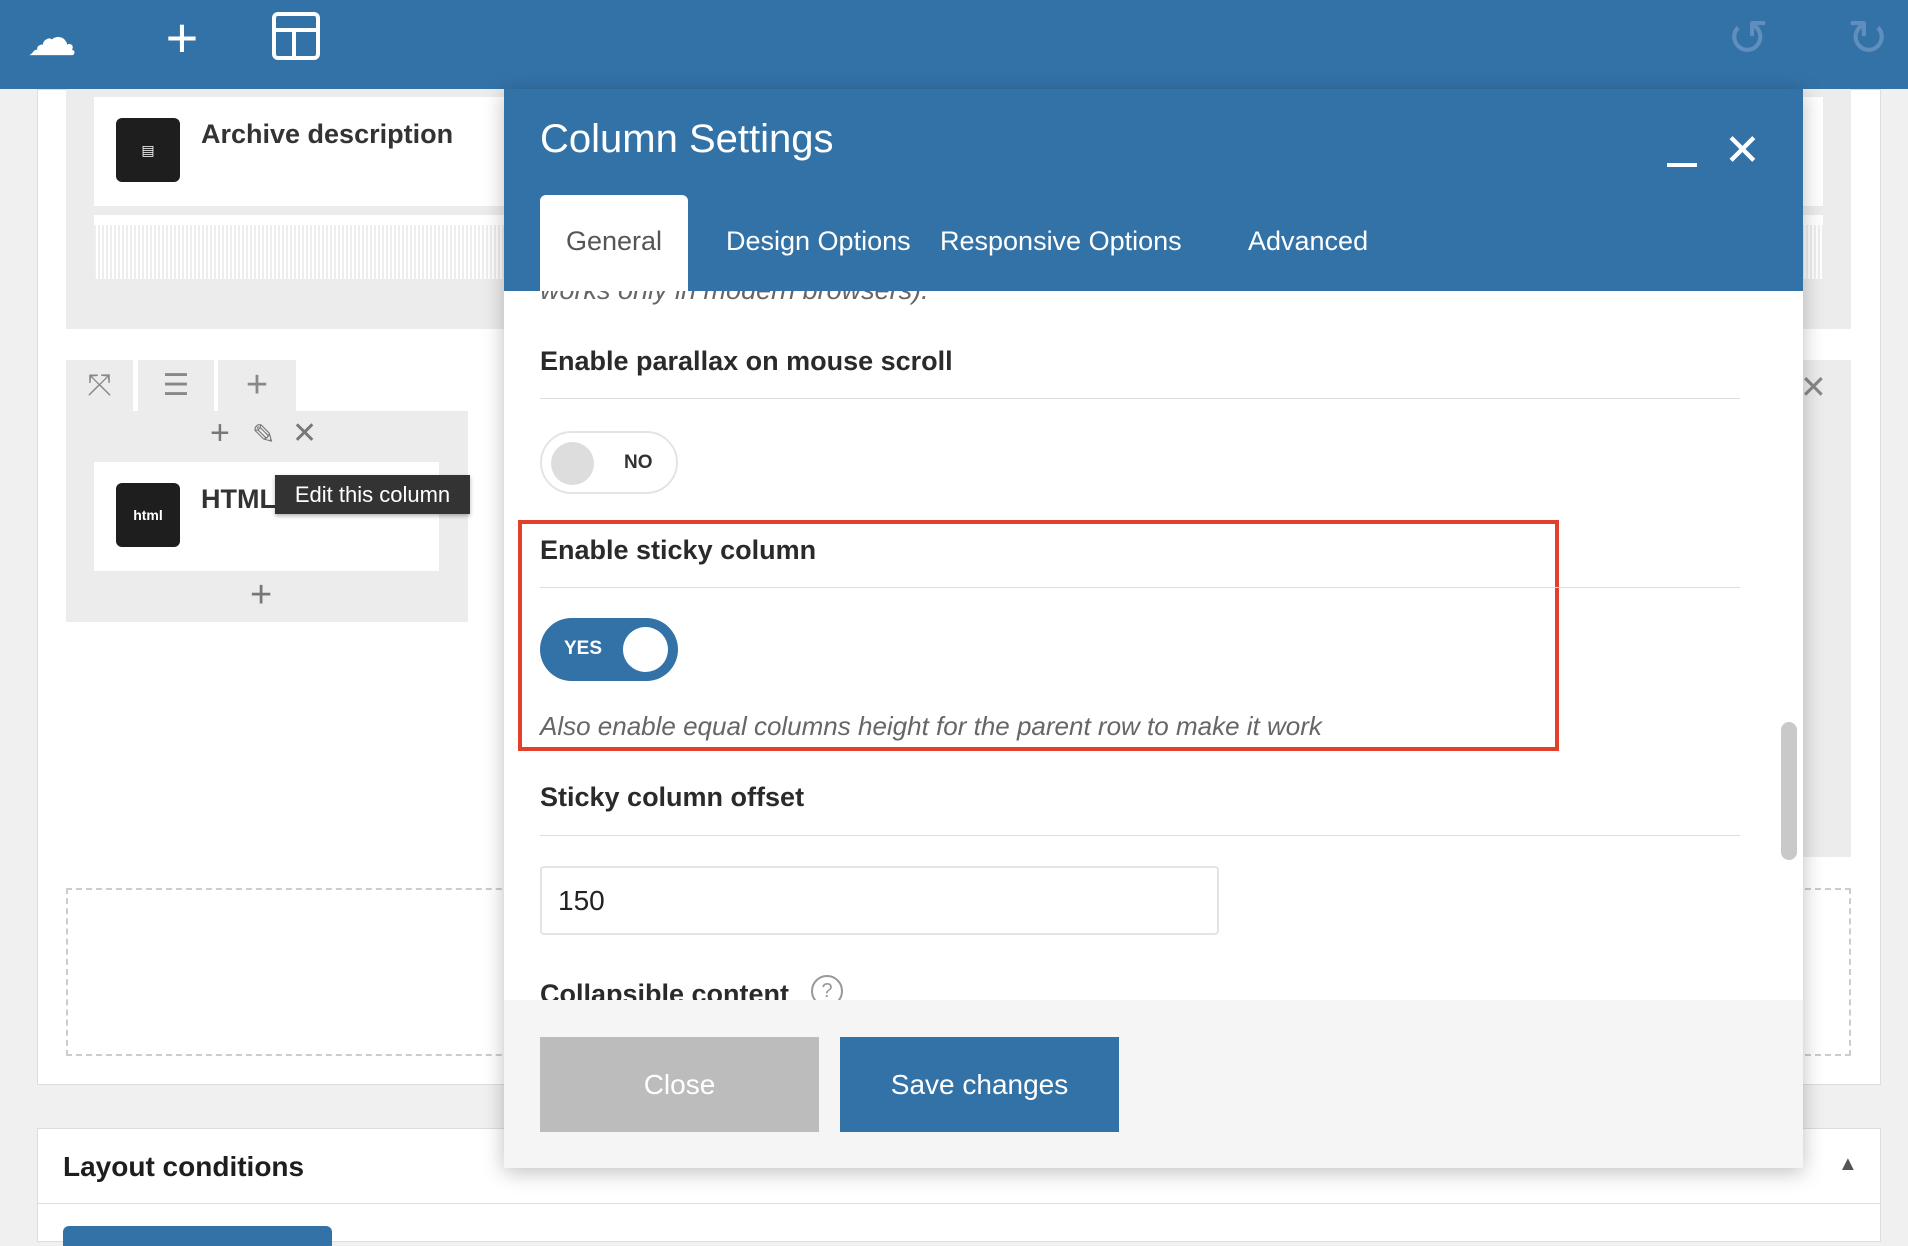 This screenshot has height=1246, width=1908. Describe the element at coordinates (638, 462) in the screenshot. I see `toggle-label: NO` at that location.